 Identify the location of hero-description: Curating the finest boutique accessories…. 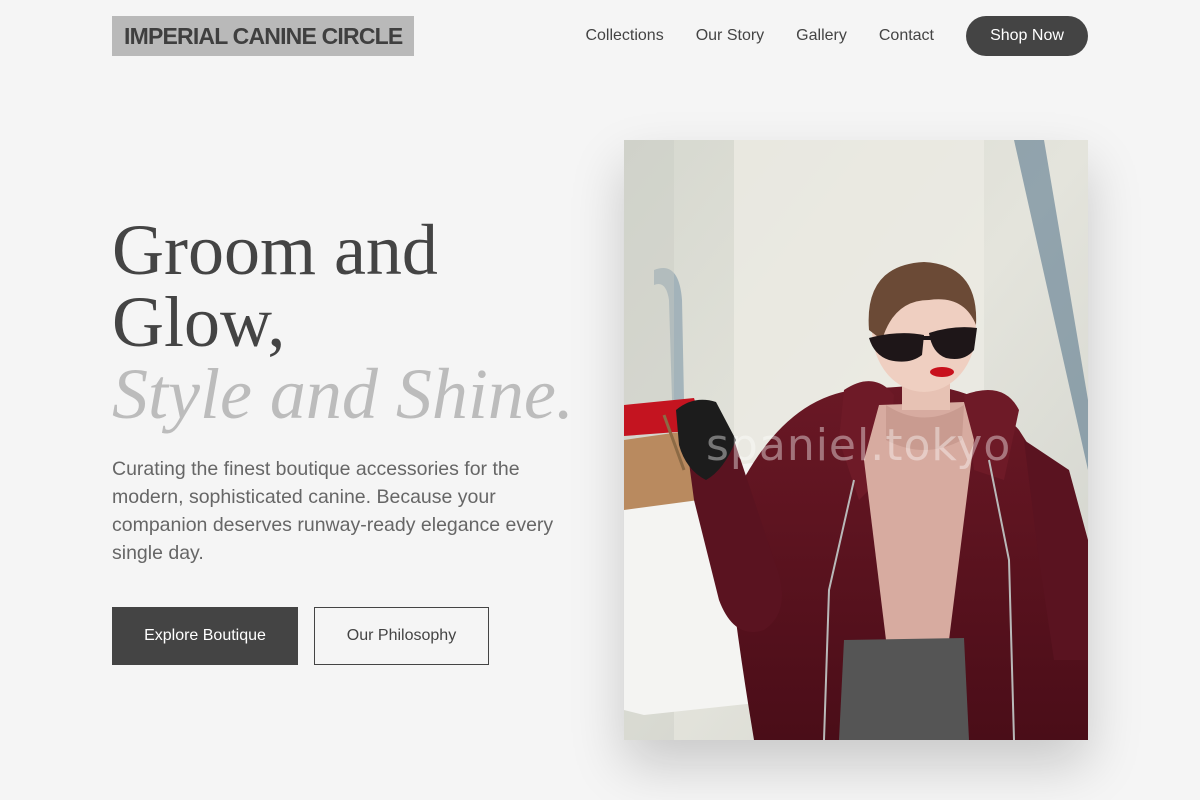
(333, 511).